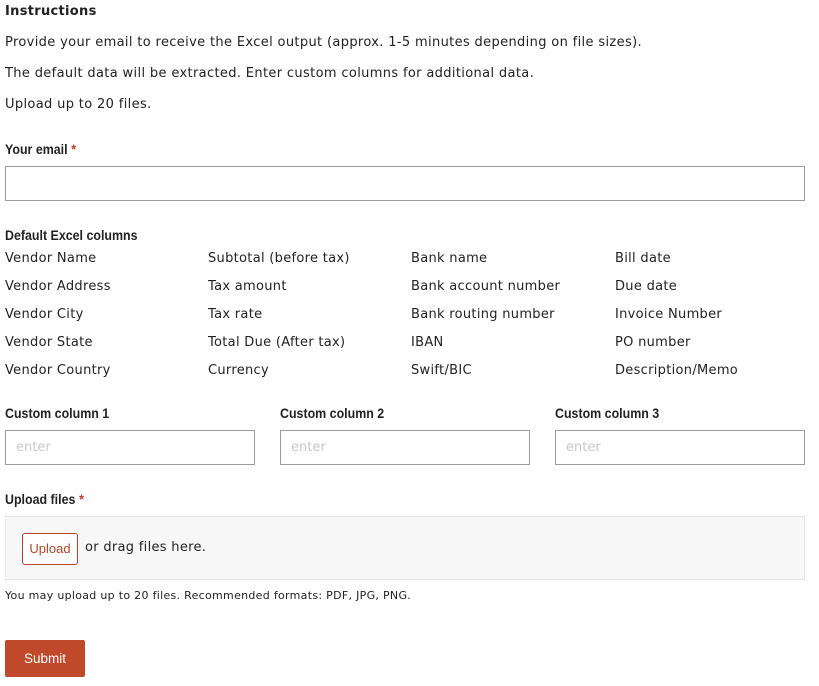 This screenshot has width=819, height=686. I want to click on email-required-mark: *, so click(74, 149).